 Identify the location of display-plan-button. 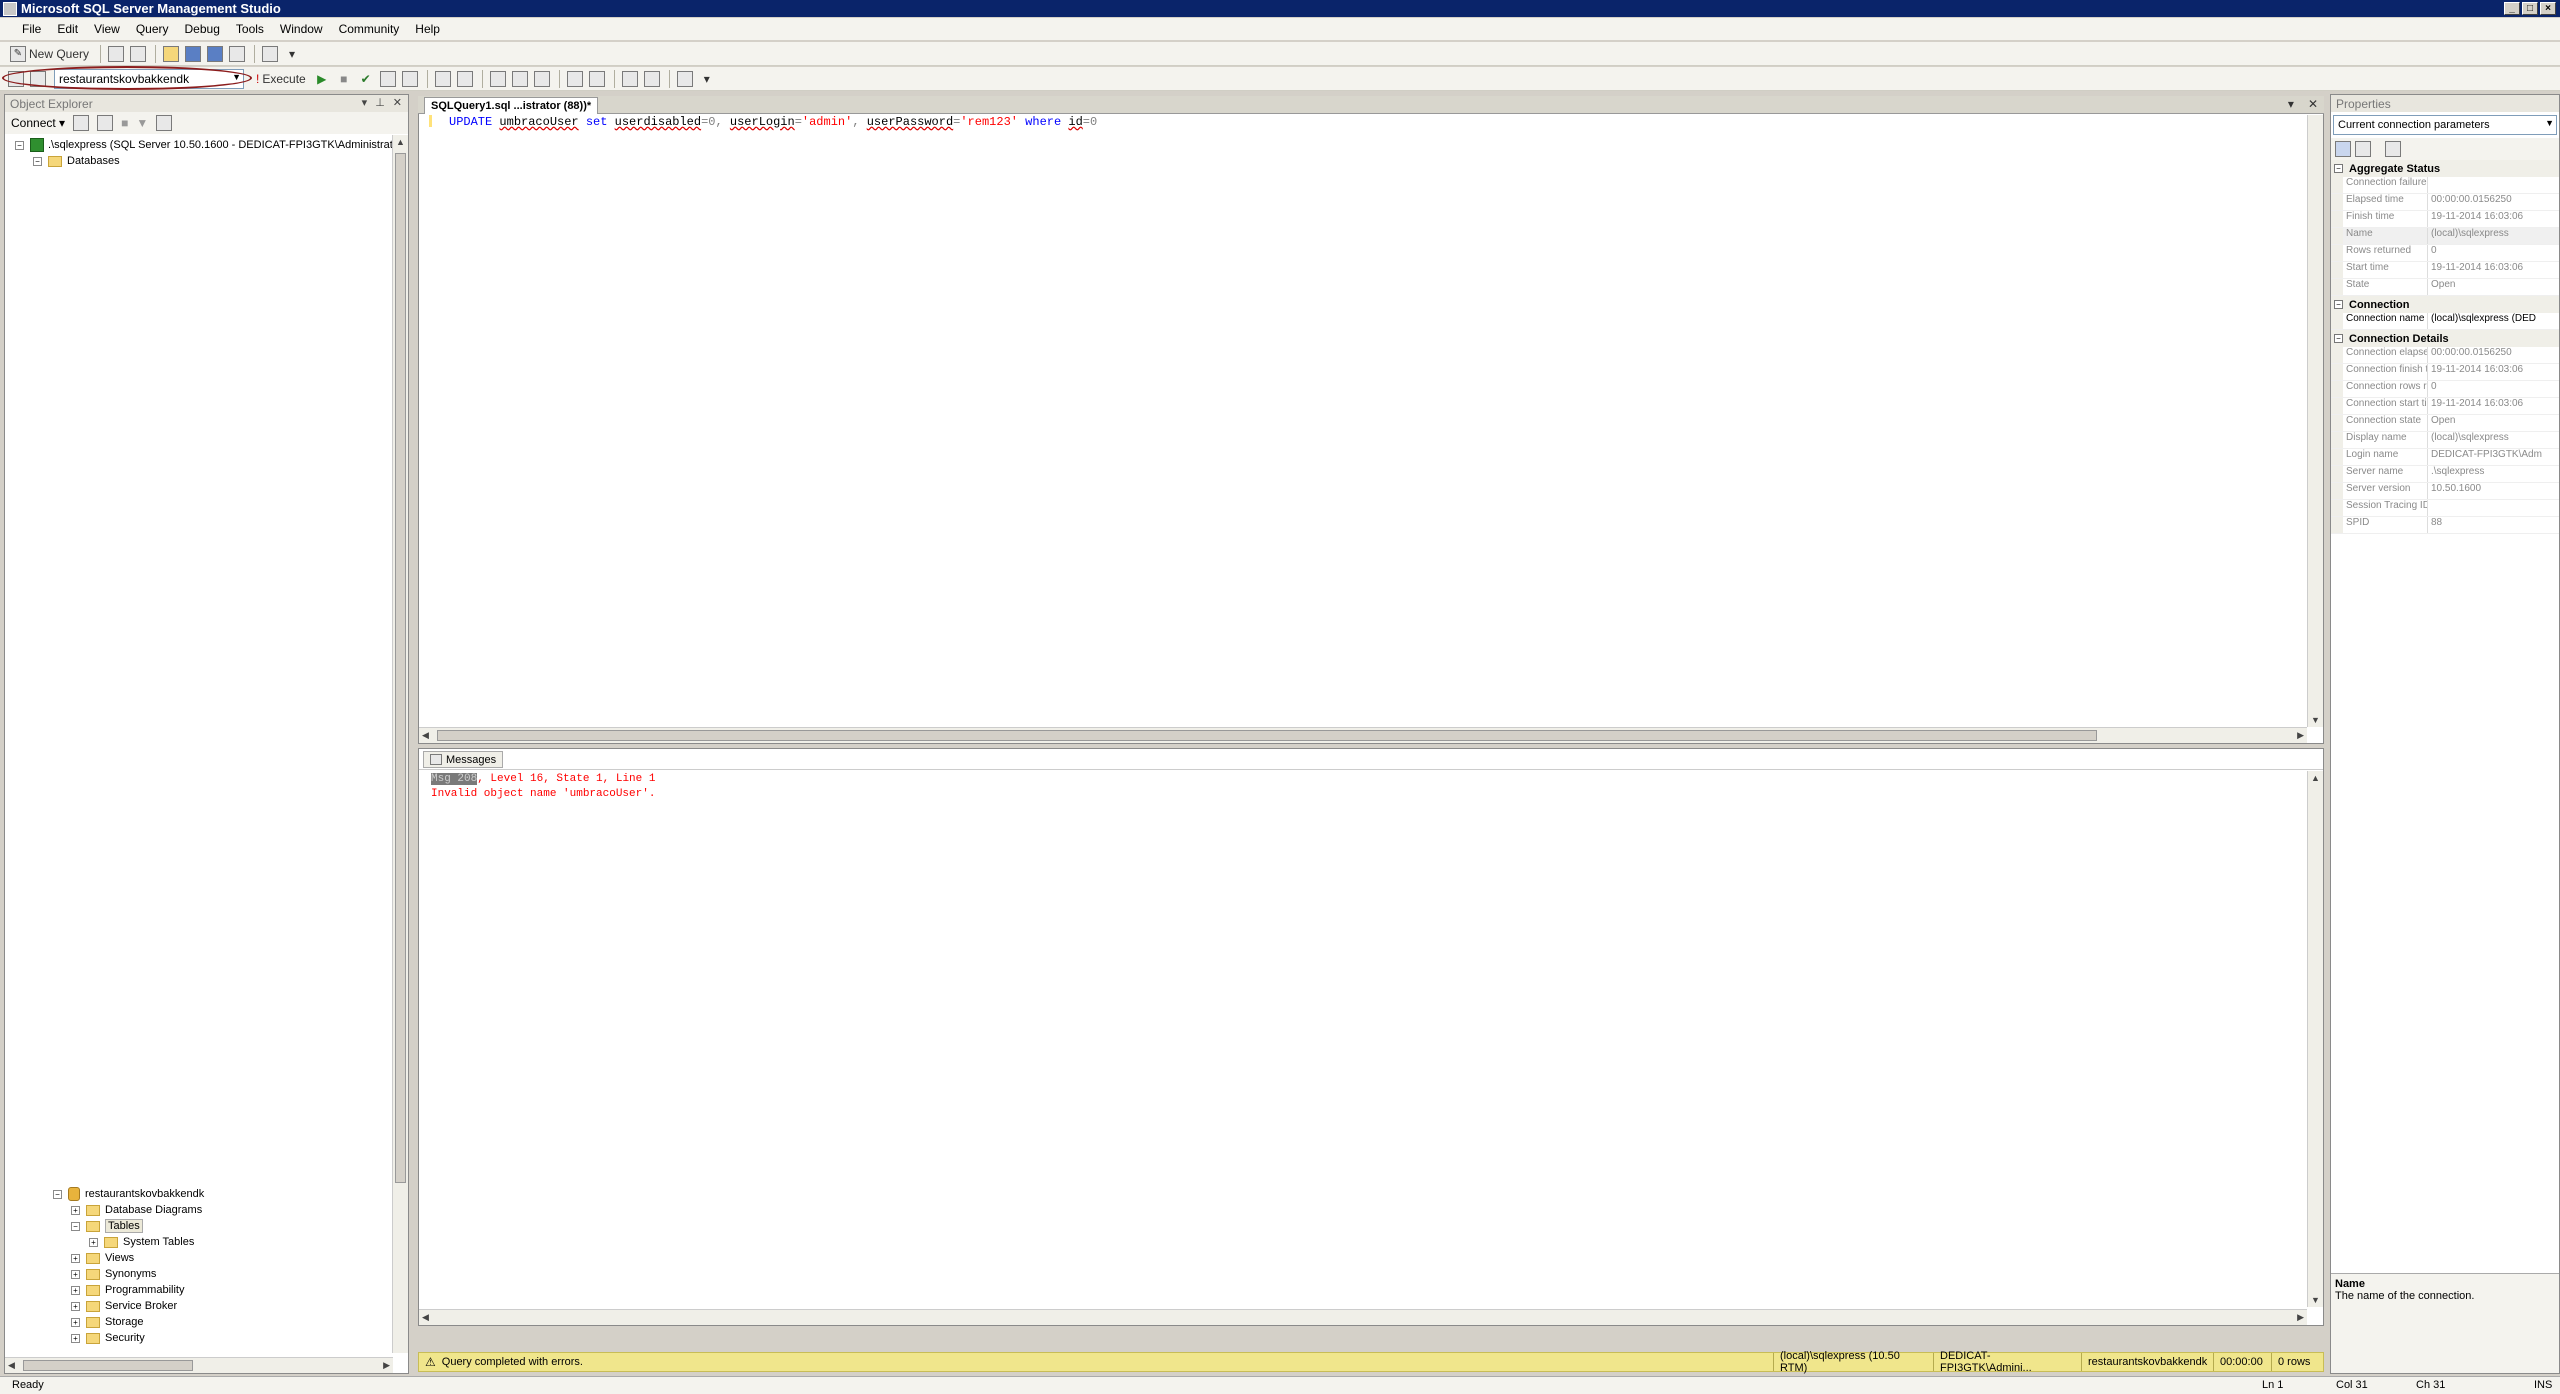
(388, 79).